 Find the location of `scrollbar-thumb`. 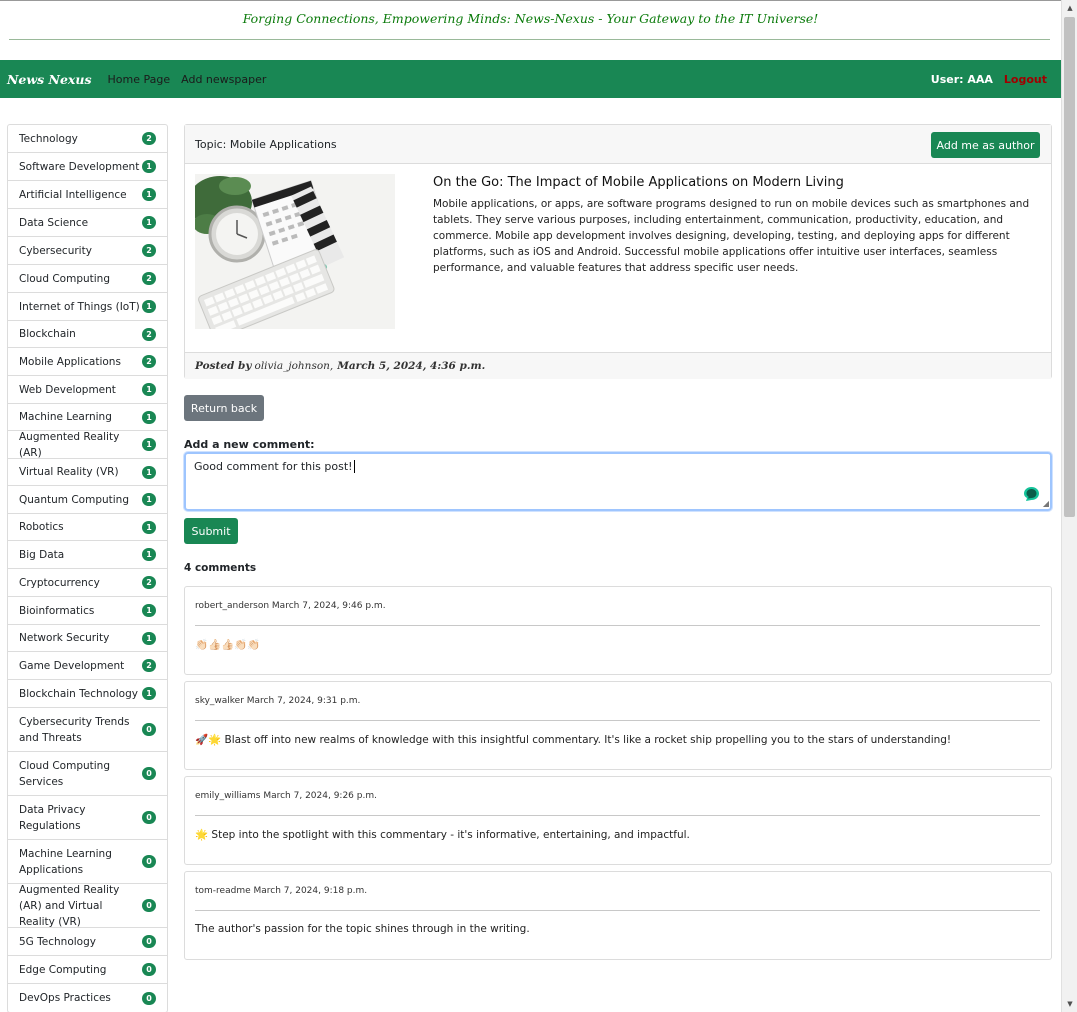

scrollbar-thumb is located at coordinates (1069, 267).